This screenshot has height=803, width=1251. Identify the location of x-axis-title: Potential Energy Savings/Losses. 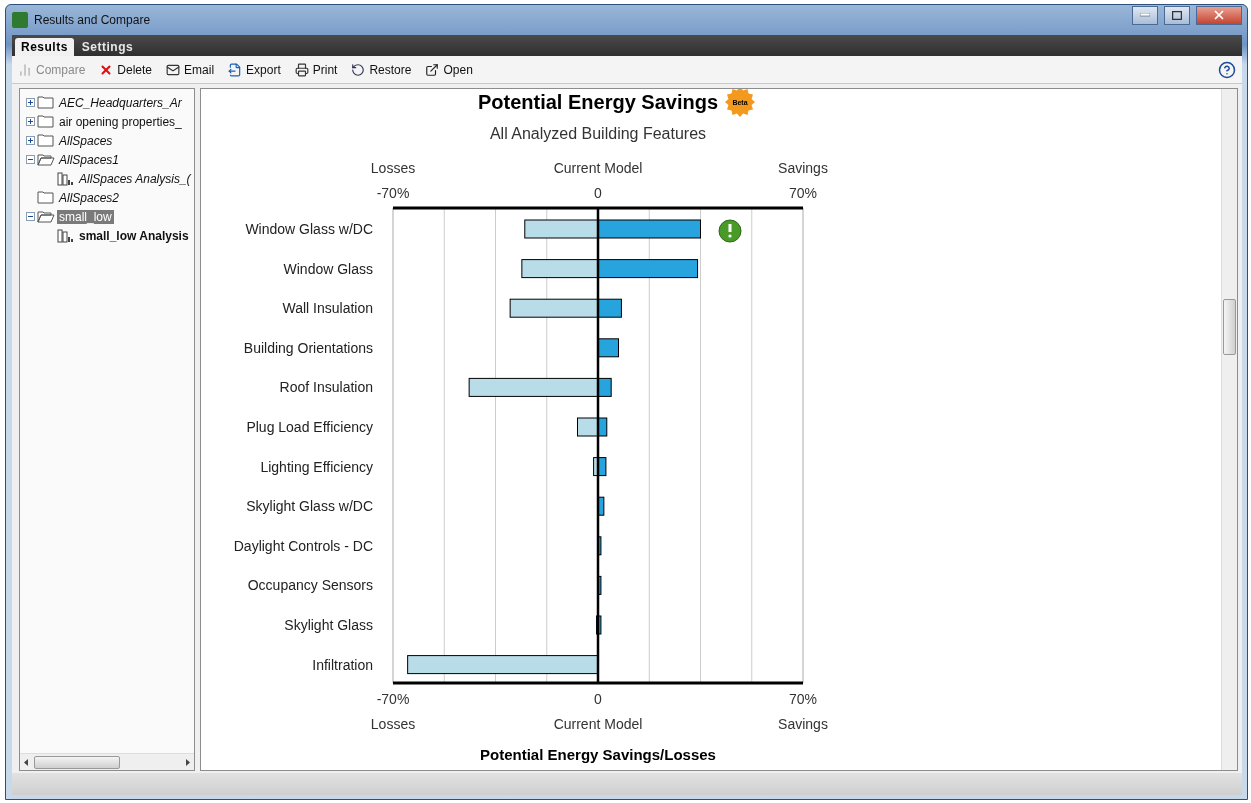
(598, 754).